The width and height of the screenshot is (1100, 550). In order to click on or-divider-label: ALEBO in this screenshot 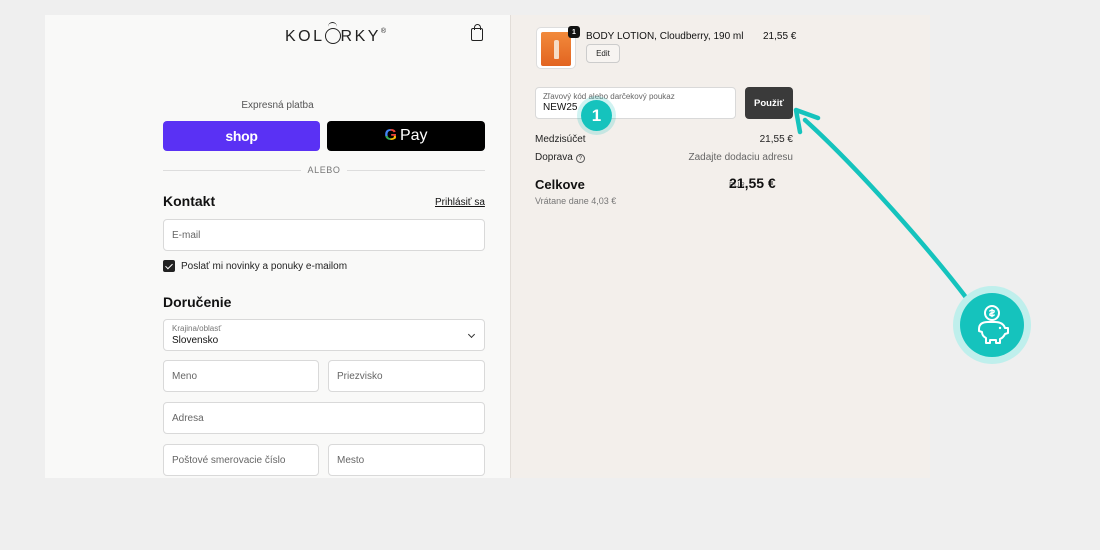, I will do `click(324, 170)`.